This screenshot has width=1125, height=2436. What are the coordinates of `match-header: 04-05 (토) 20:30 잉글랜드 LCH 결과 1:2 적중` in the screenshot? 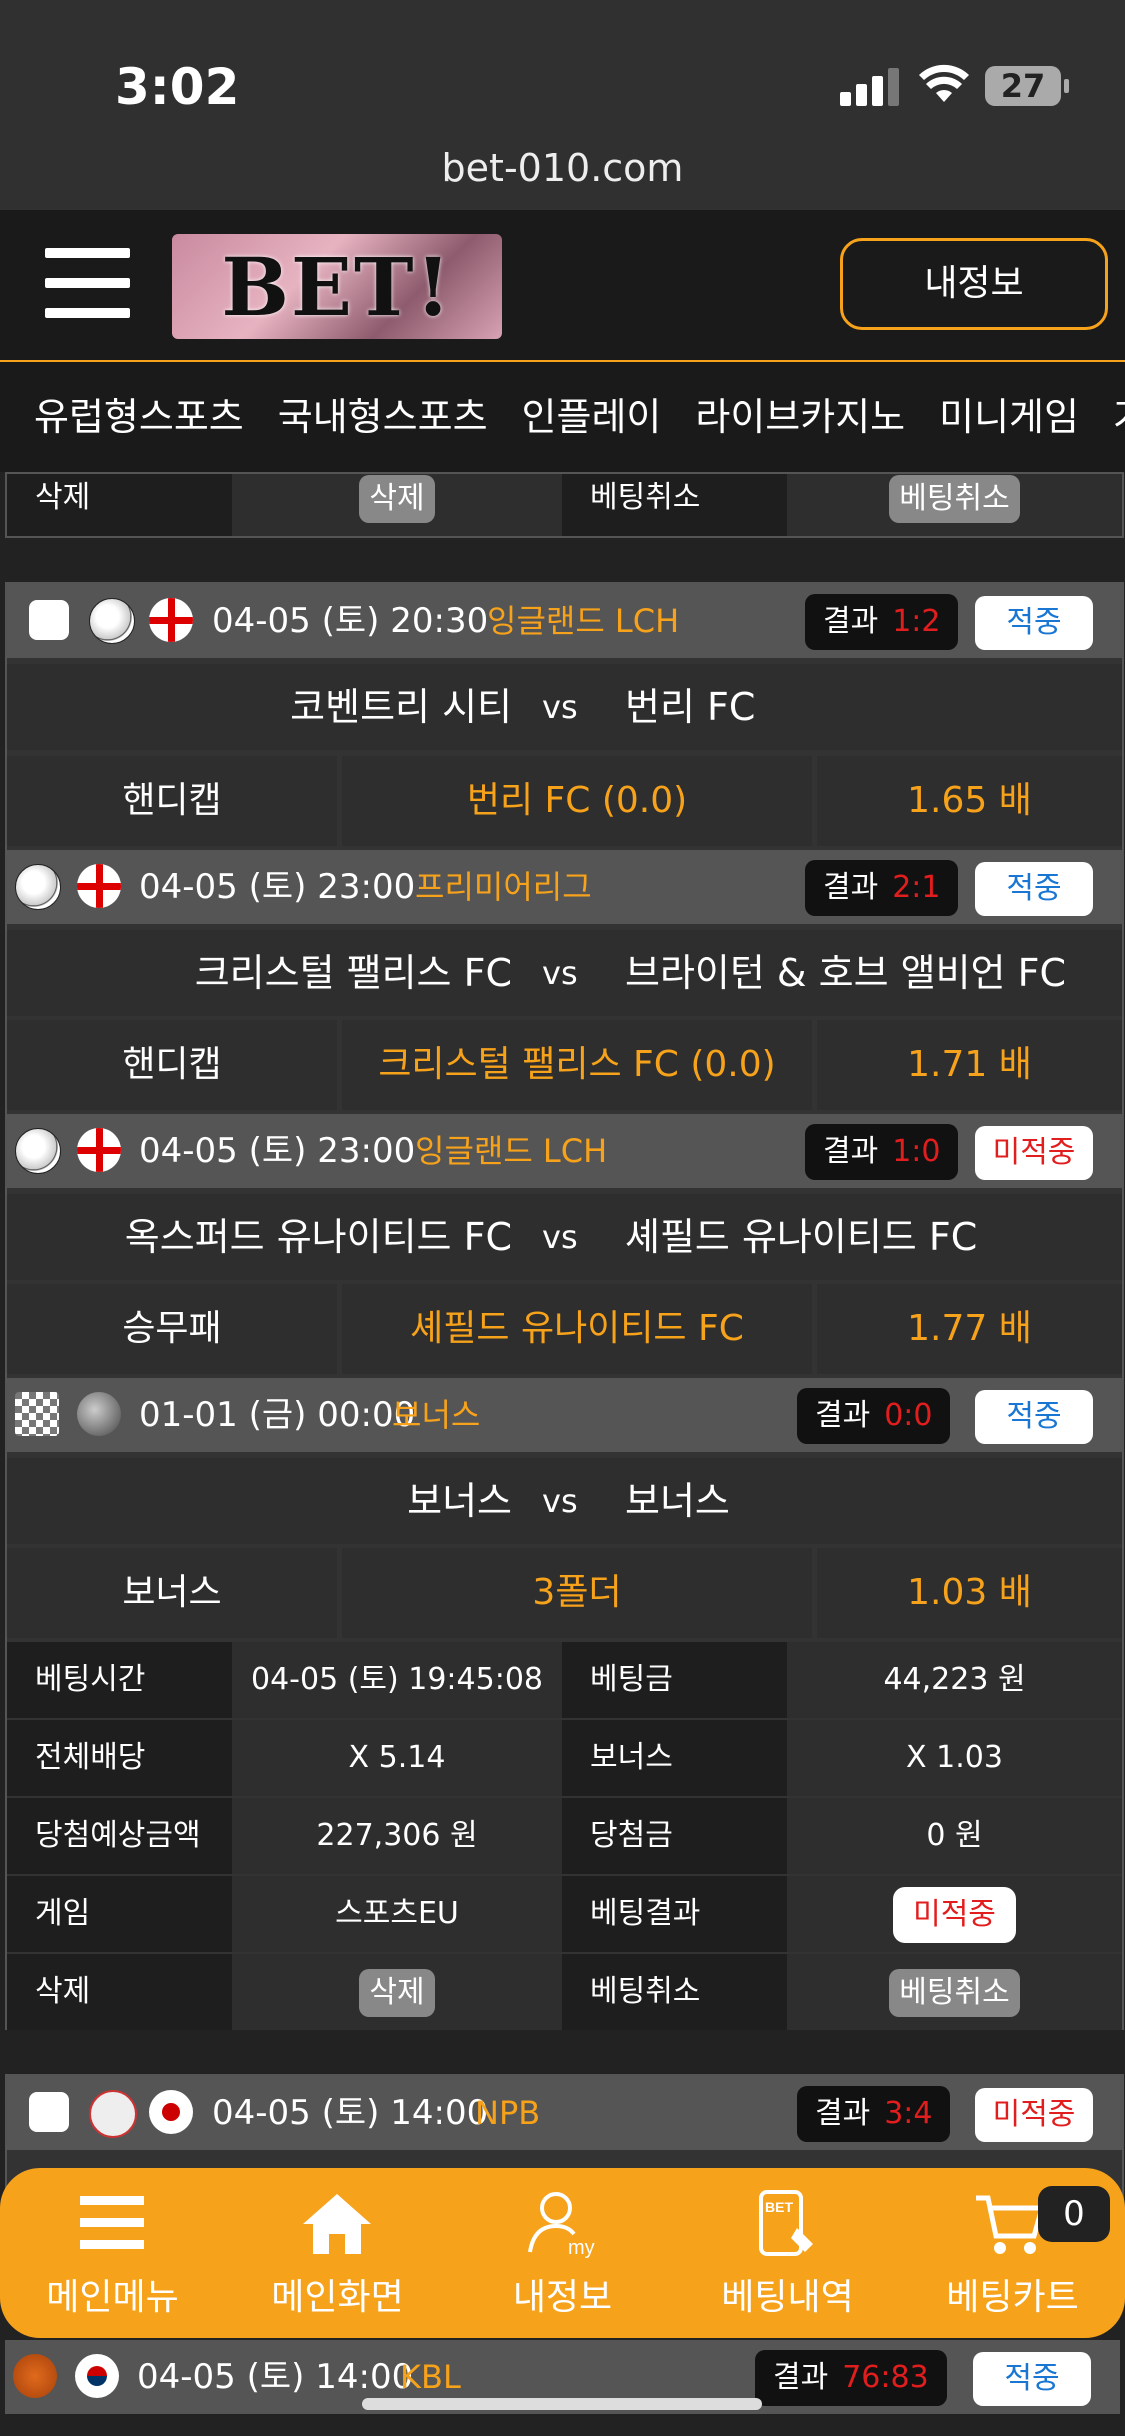 It's located at (564, 621).